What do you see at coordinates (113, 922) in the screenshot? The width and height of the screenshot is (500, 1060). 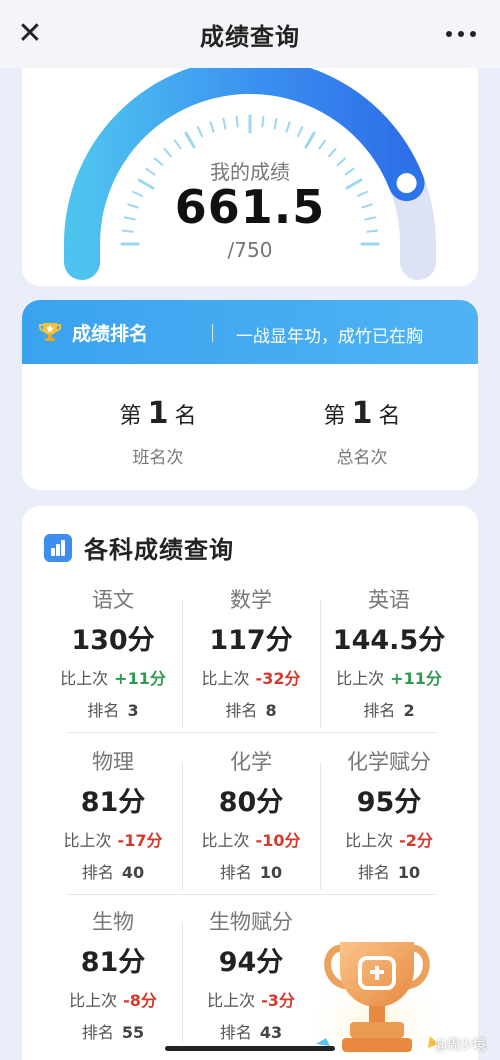 I see `subject-name: 生物` at bounding box center [113, 922].